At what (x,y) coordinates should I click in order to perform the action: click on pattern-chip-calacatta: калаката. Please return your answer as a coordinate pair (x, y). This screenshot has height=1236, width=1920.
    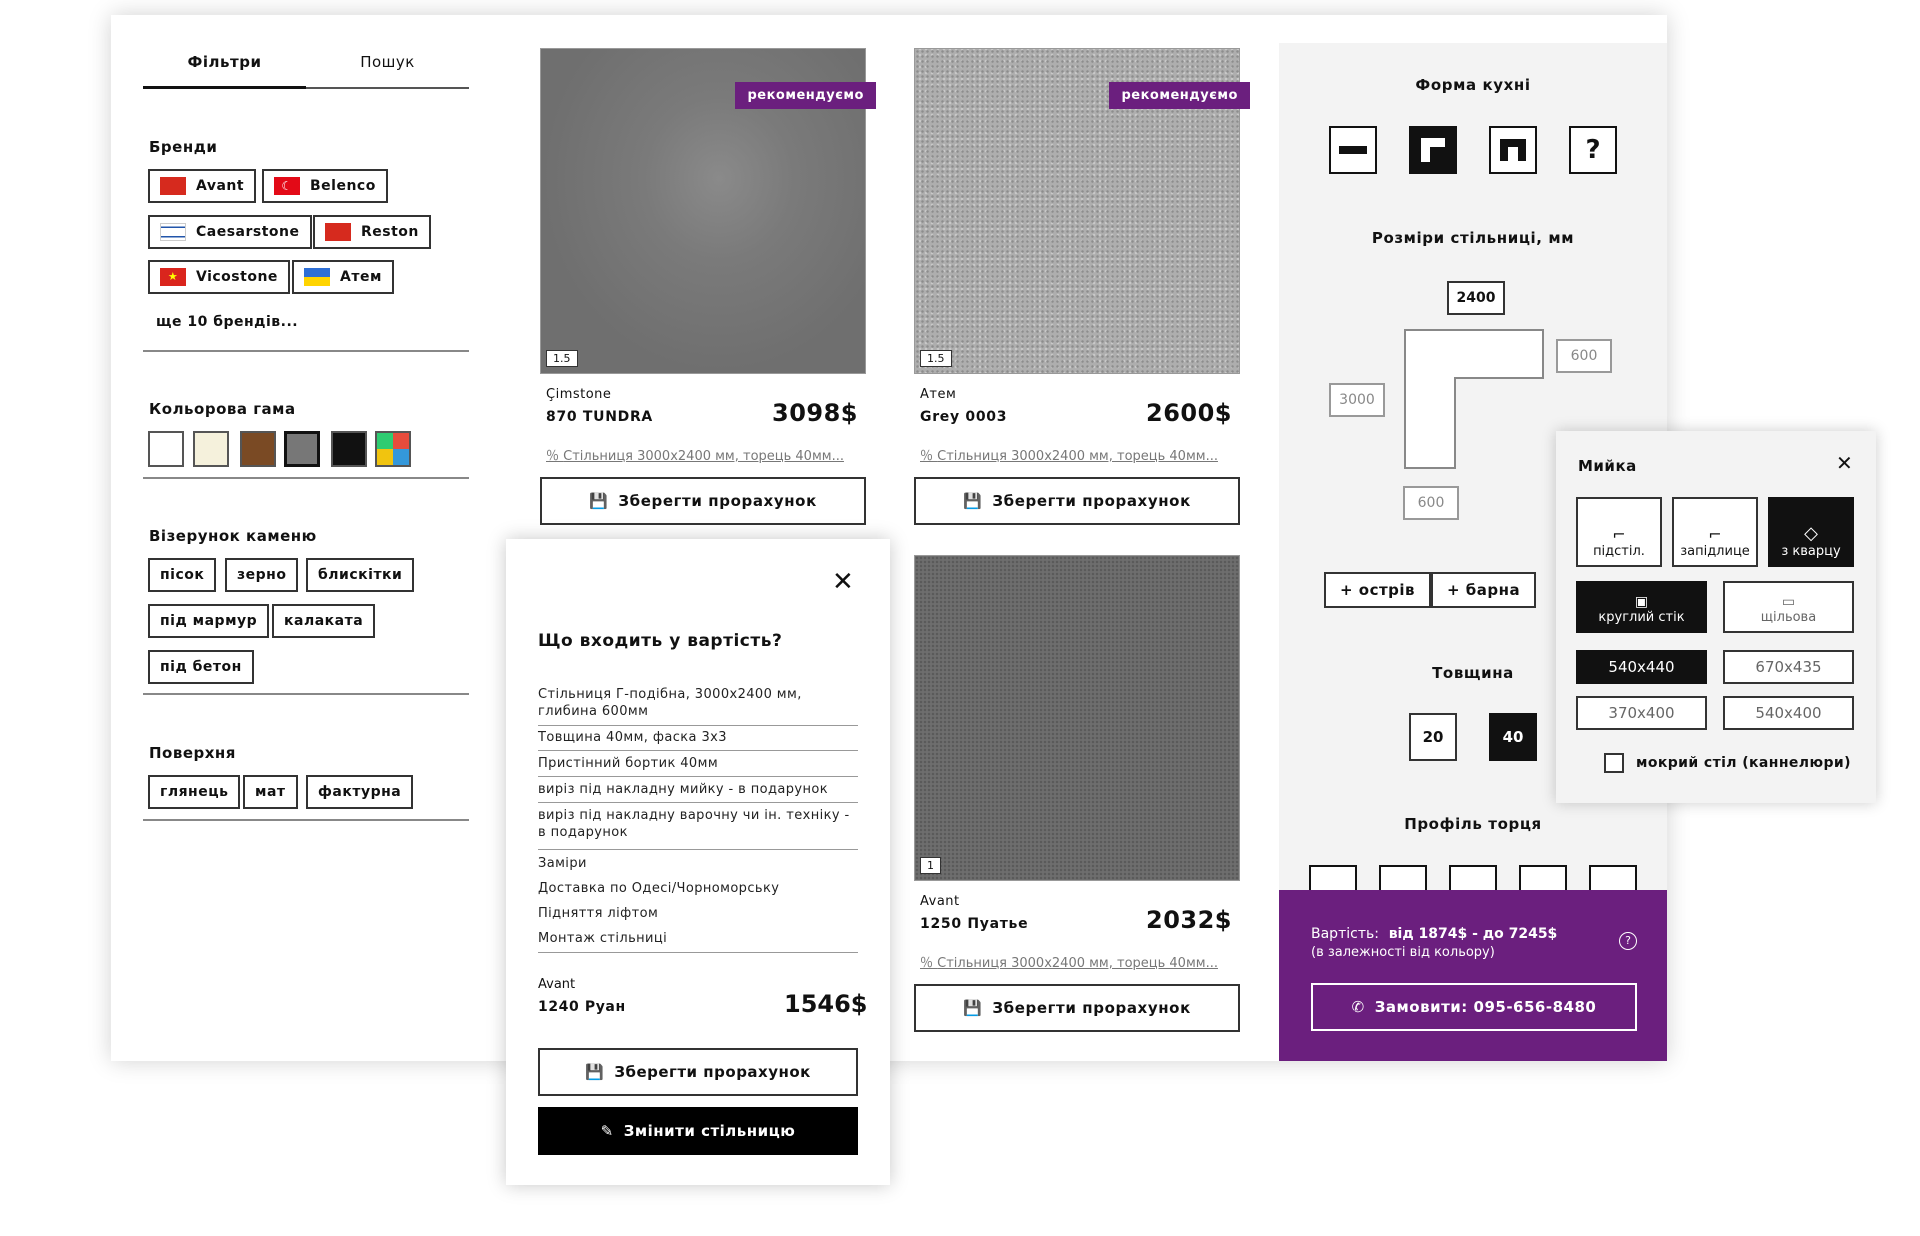
    Looking at the image, I should click on (324, 621).